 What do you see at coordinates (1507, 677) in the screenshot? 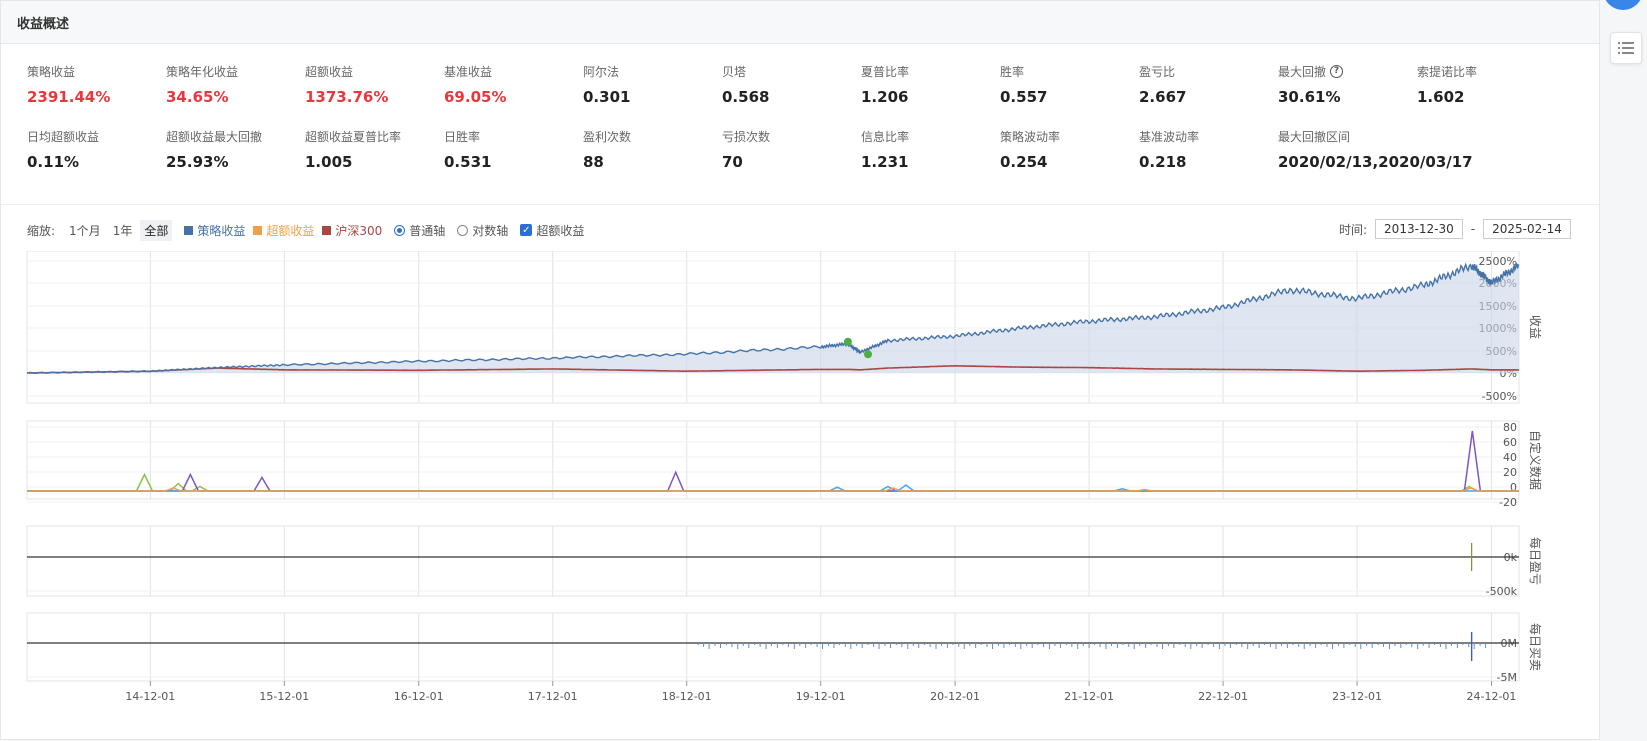
I see `y-tick-label: -5M` at bounding box center [1507, 677].